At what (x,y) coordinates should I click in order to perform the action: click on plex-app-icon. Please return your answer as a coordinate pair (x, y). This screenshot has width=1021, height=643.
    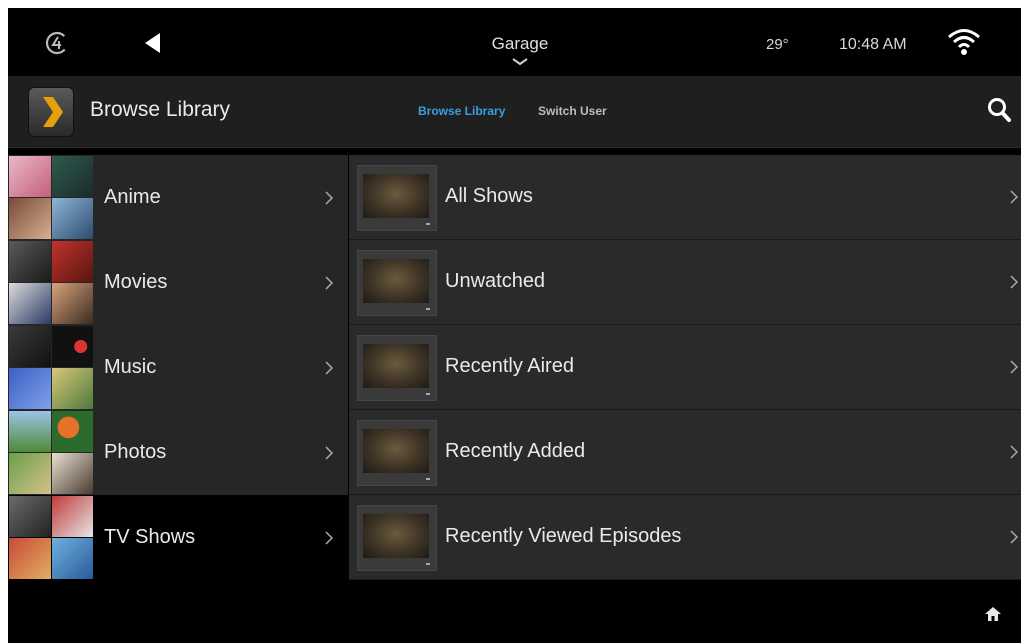
    Looking at the image, I should click on (51, 112).